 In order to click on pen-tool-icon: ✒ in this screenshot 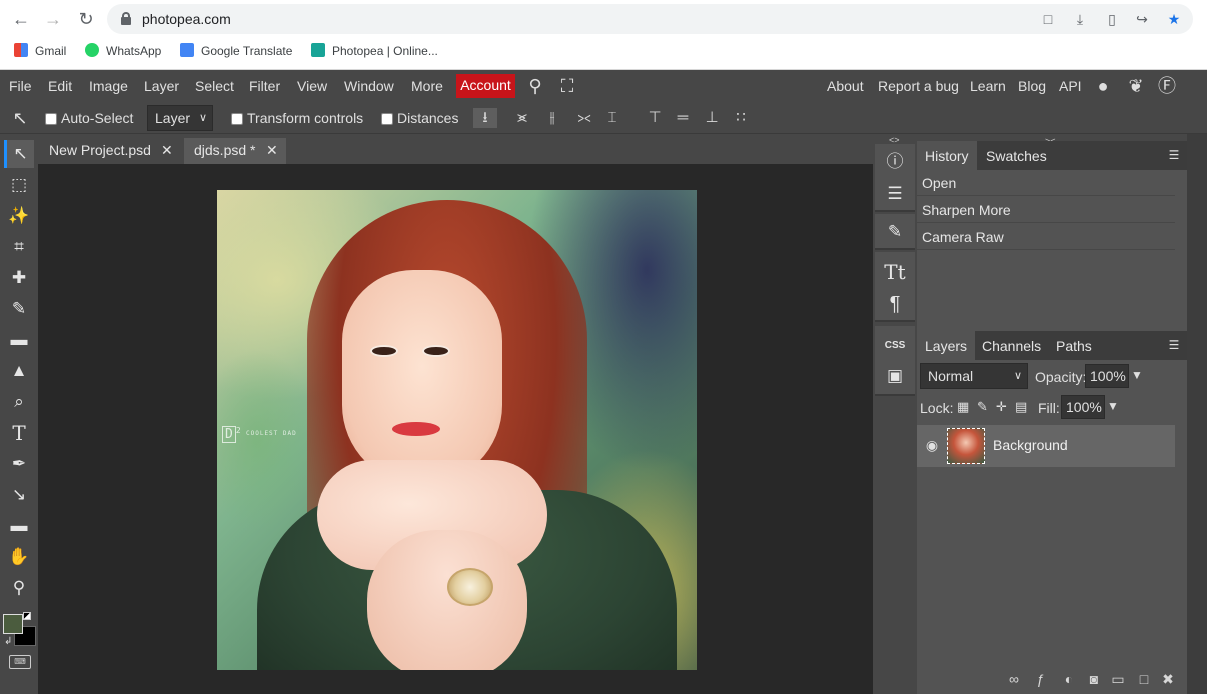, I will do `click(19, 464)`.